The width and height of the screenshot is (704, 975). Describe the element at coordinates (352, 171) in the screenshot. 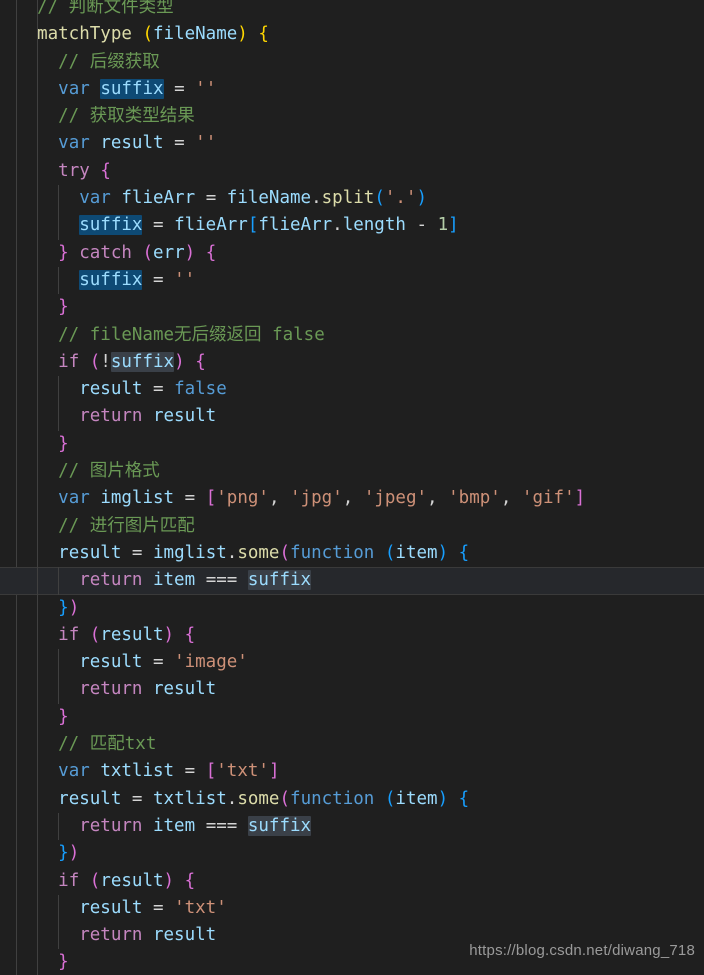

I see `code-line: try {` at that location.